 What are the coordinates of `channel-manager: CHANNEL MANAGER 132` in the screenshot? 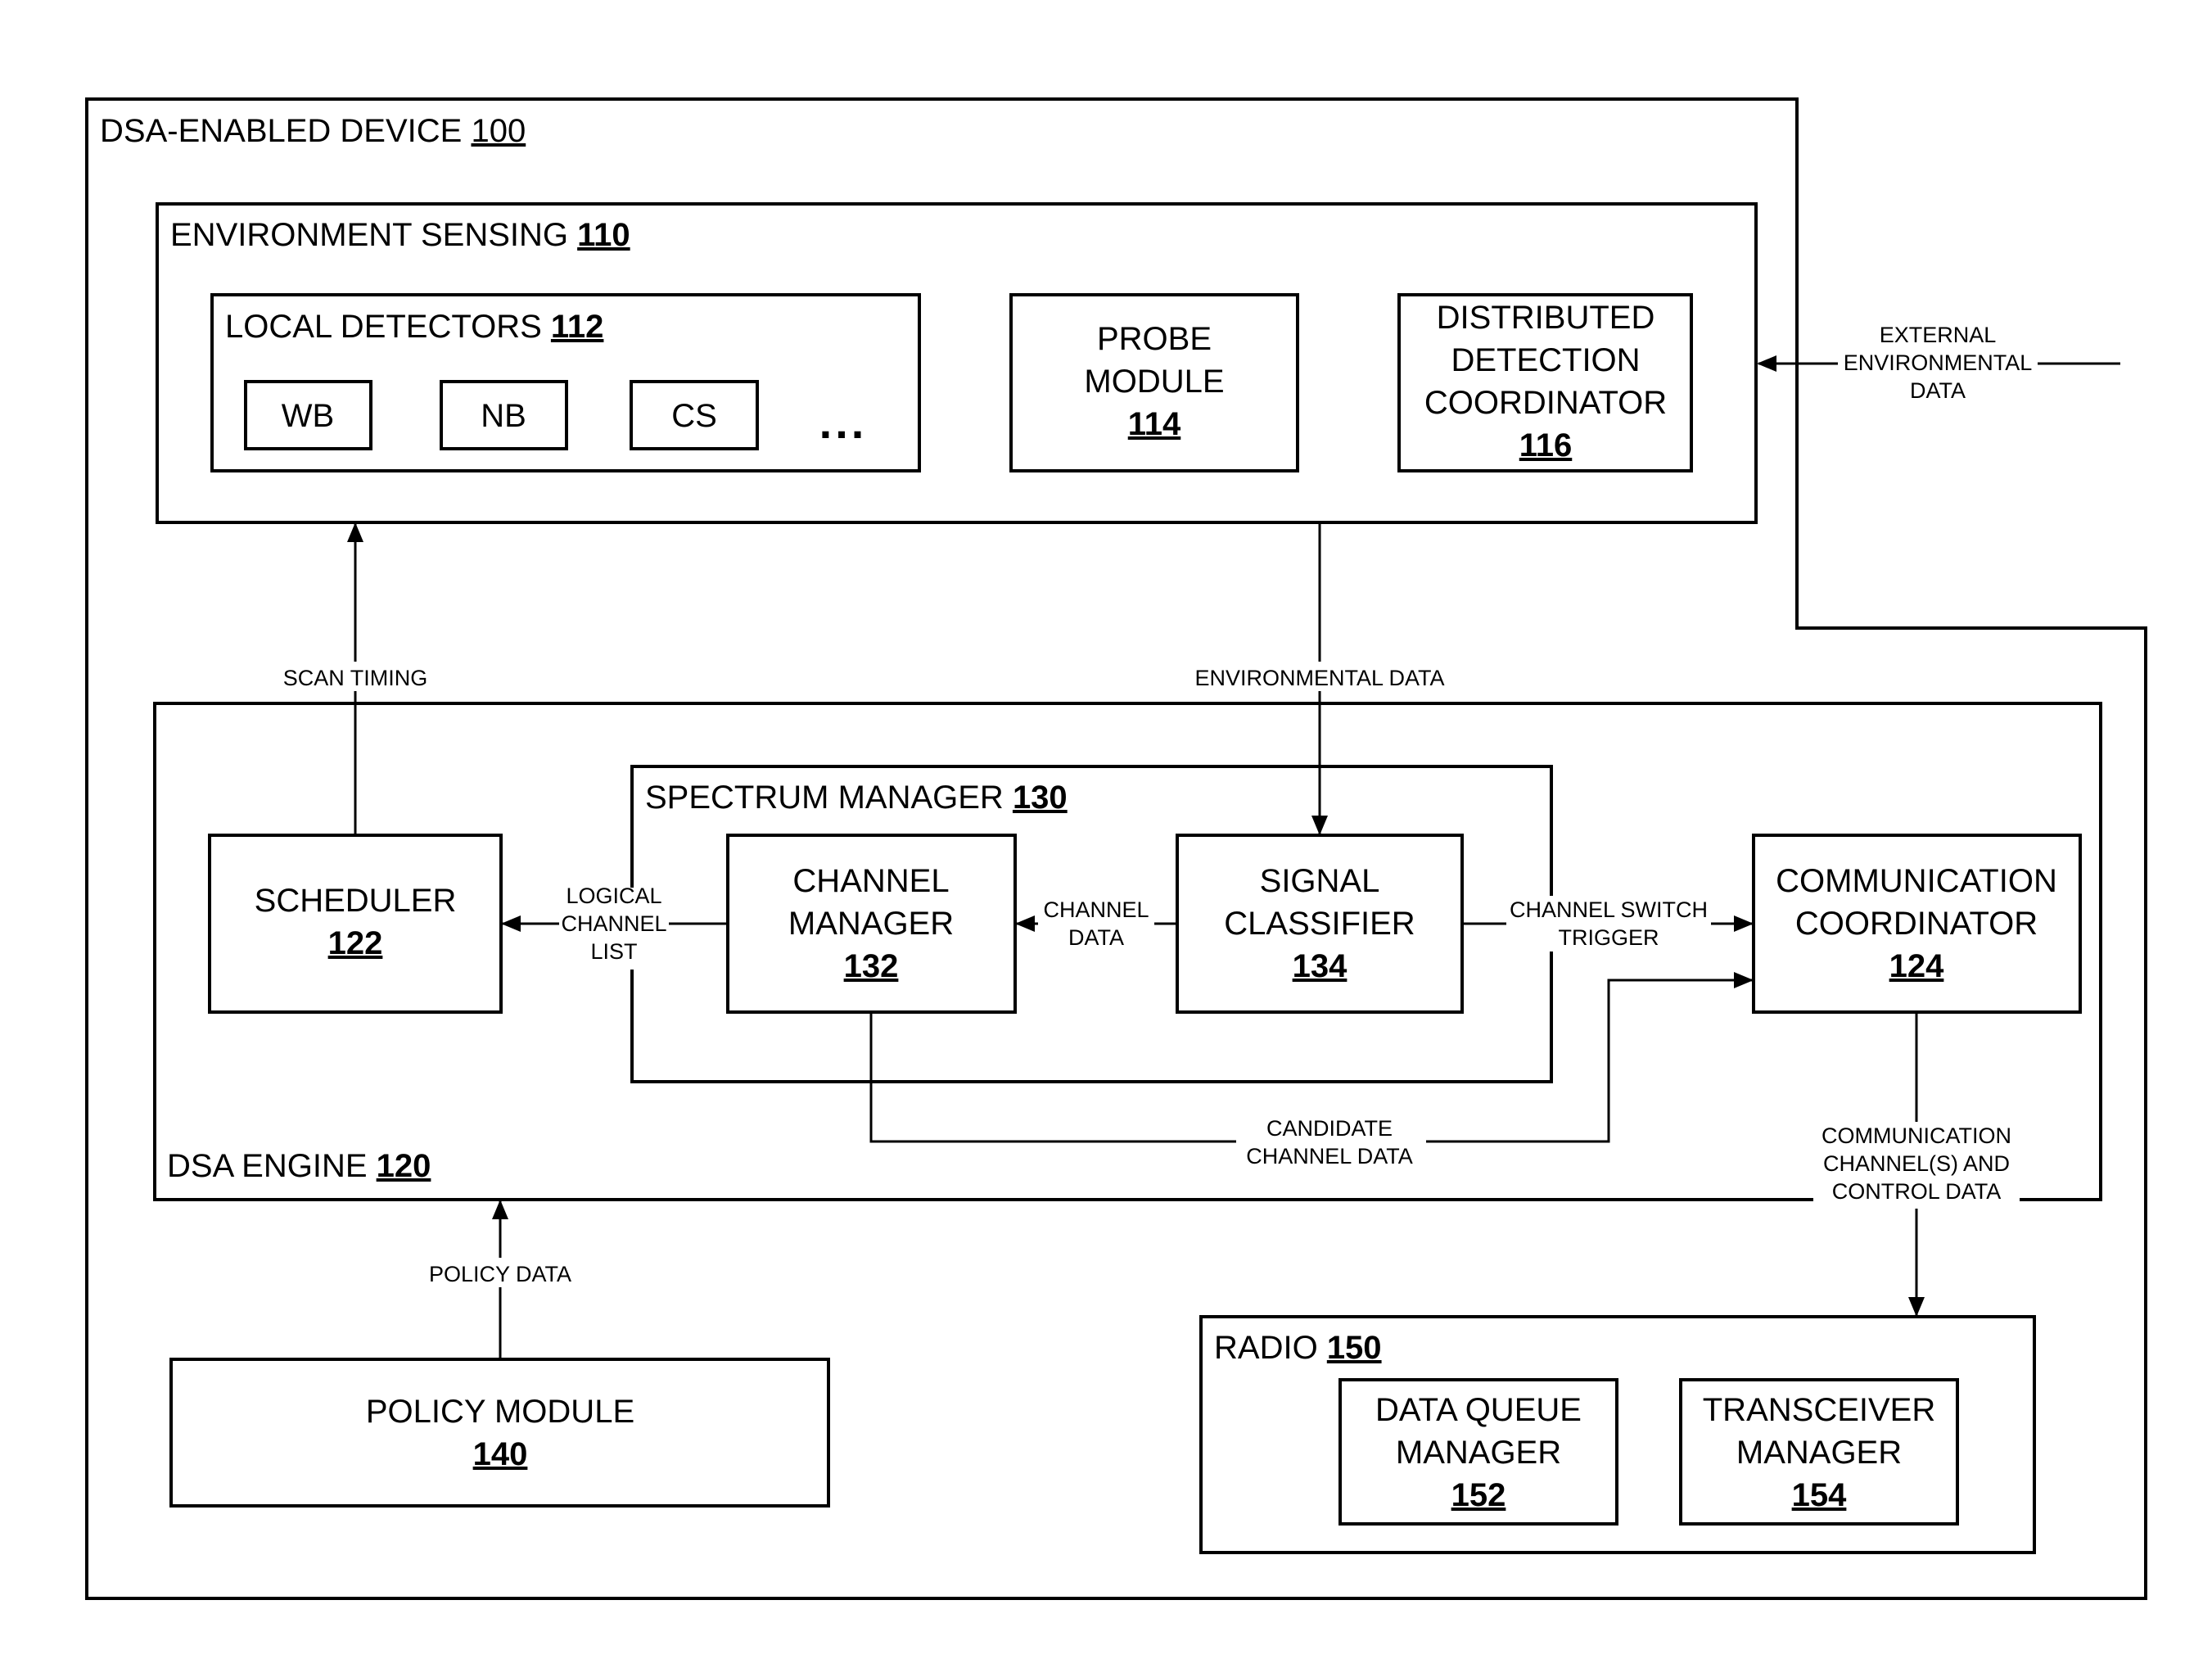 It's located at (872, 924).